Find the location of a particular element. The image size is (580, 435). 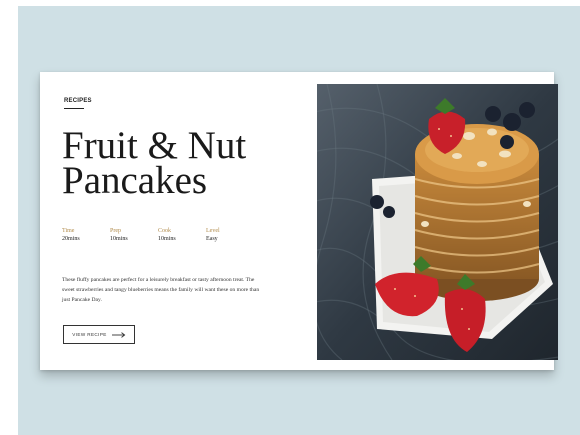

meta-cook-label: Cook is located at coordinates (165, 231).